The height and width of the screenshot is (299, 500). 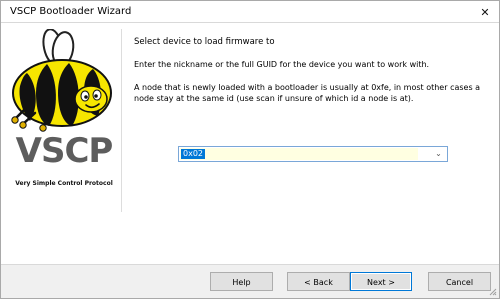 I want to click on page-heading: Select device to load firmware to, so click(x=204, y=42).